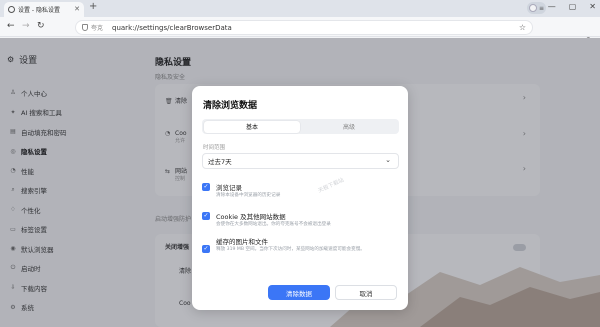 This screenshot has height=327, width=600. I want to click on time-range-select: 过去7天 ⌄, so click(300, 161).